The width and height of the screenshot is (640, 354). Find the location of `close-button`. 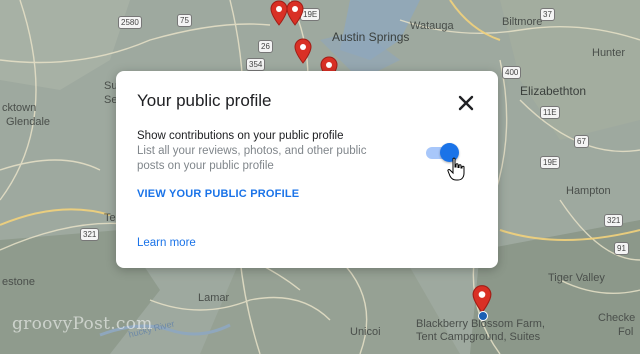

close-button is located at coordinates (466, 103).